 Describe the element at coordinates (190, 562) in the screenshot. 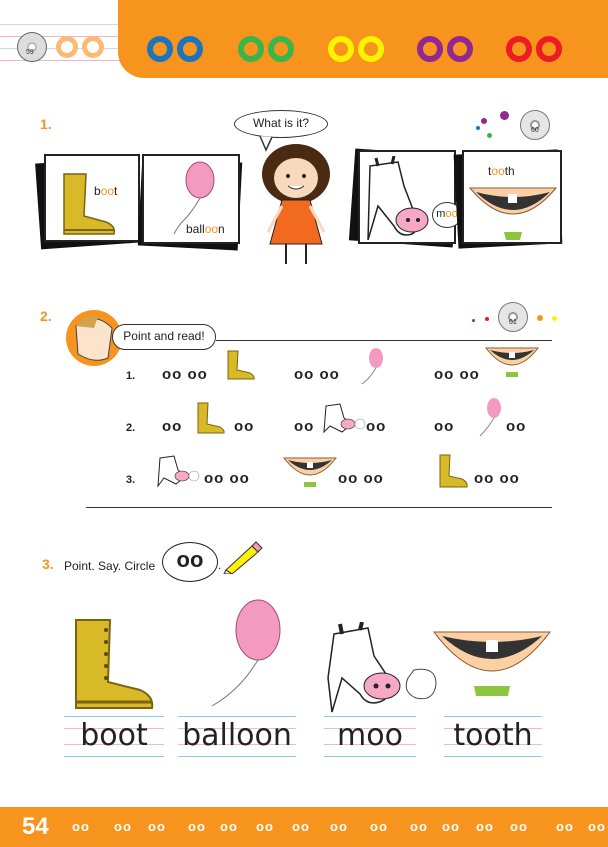

I see `circled-oo: oo` at that location.